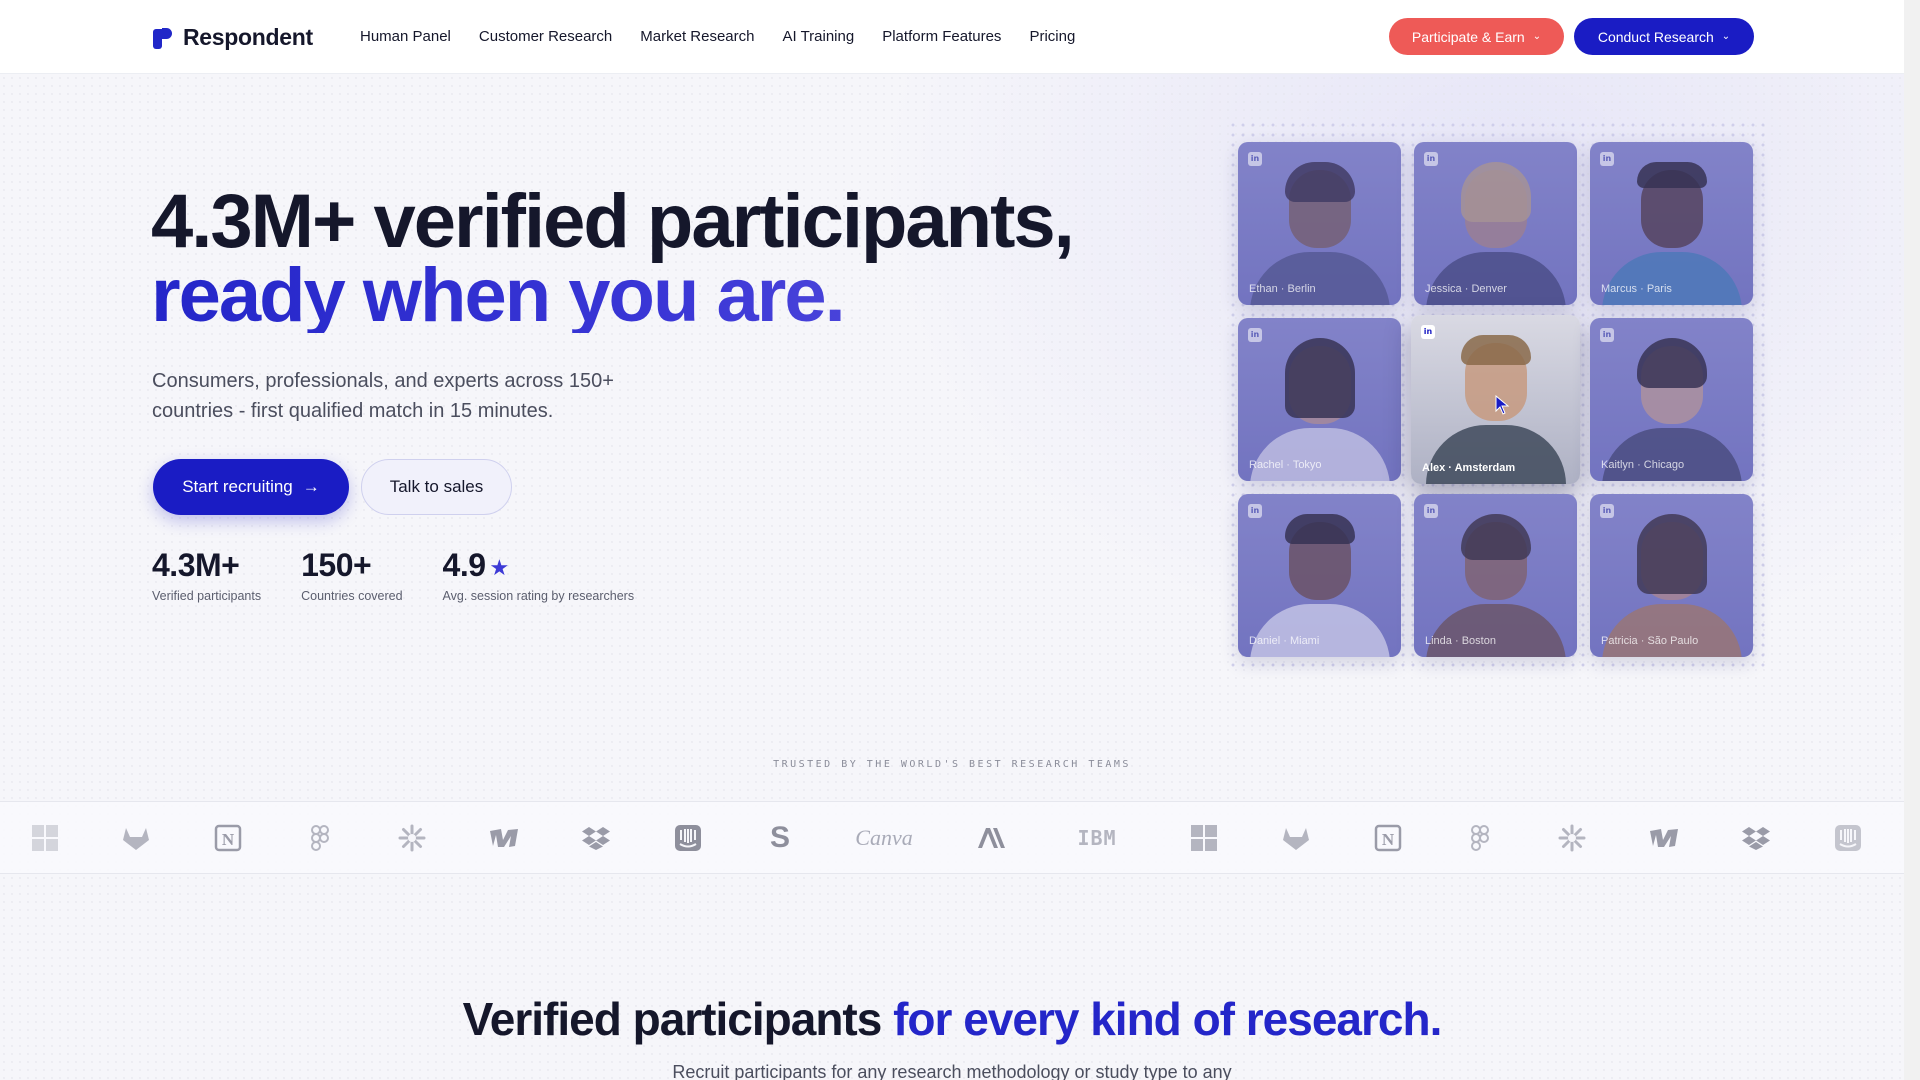 The width and height of the screenshot is (1920, 1080). I want to click on participant-card: in Marcus · Paris, so click(1671, 223).